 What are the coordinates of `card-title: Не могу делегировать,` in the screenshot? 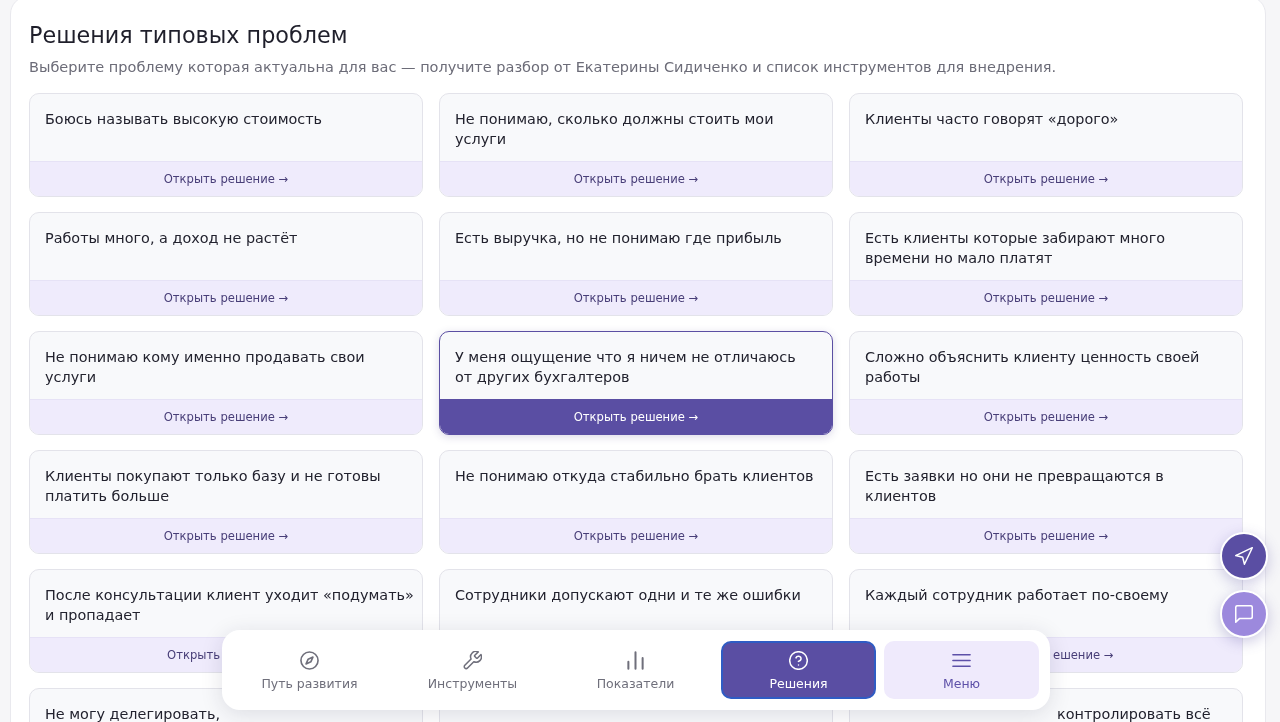 It's located at (132, 713).